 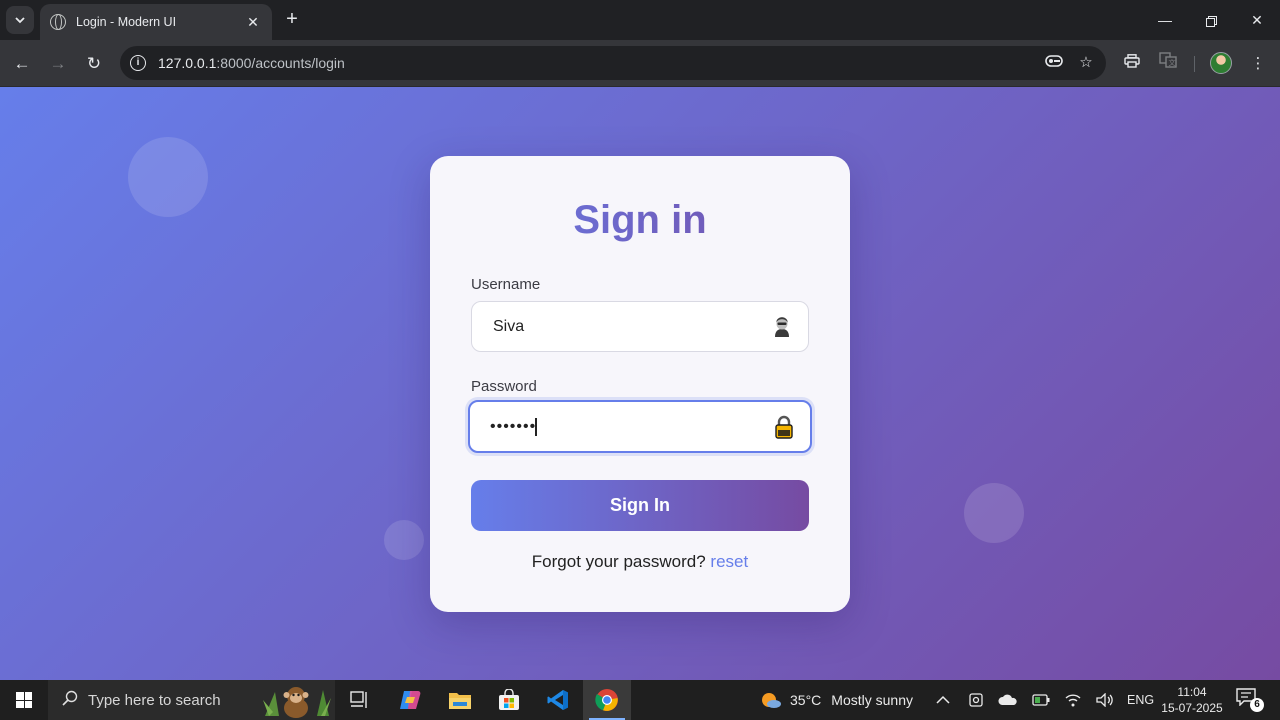 I want to click on meet-now-icon, so click(x=976, y=700).